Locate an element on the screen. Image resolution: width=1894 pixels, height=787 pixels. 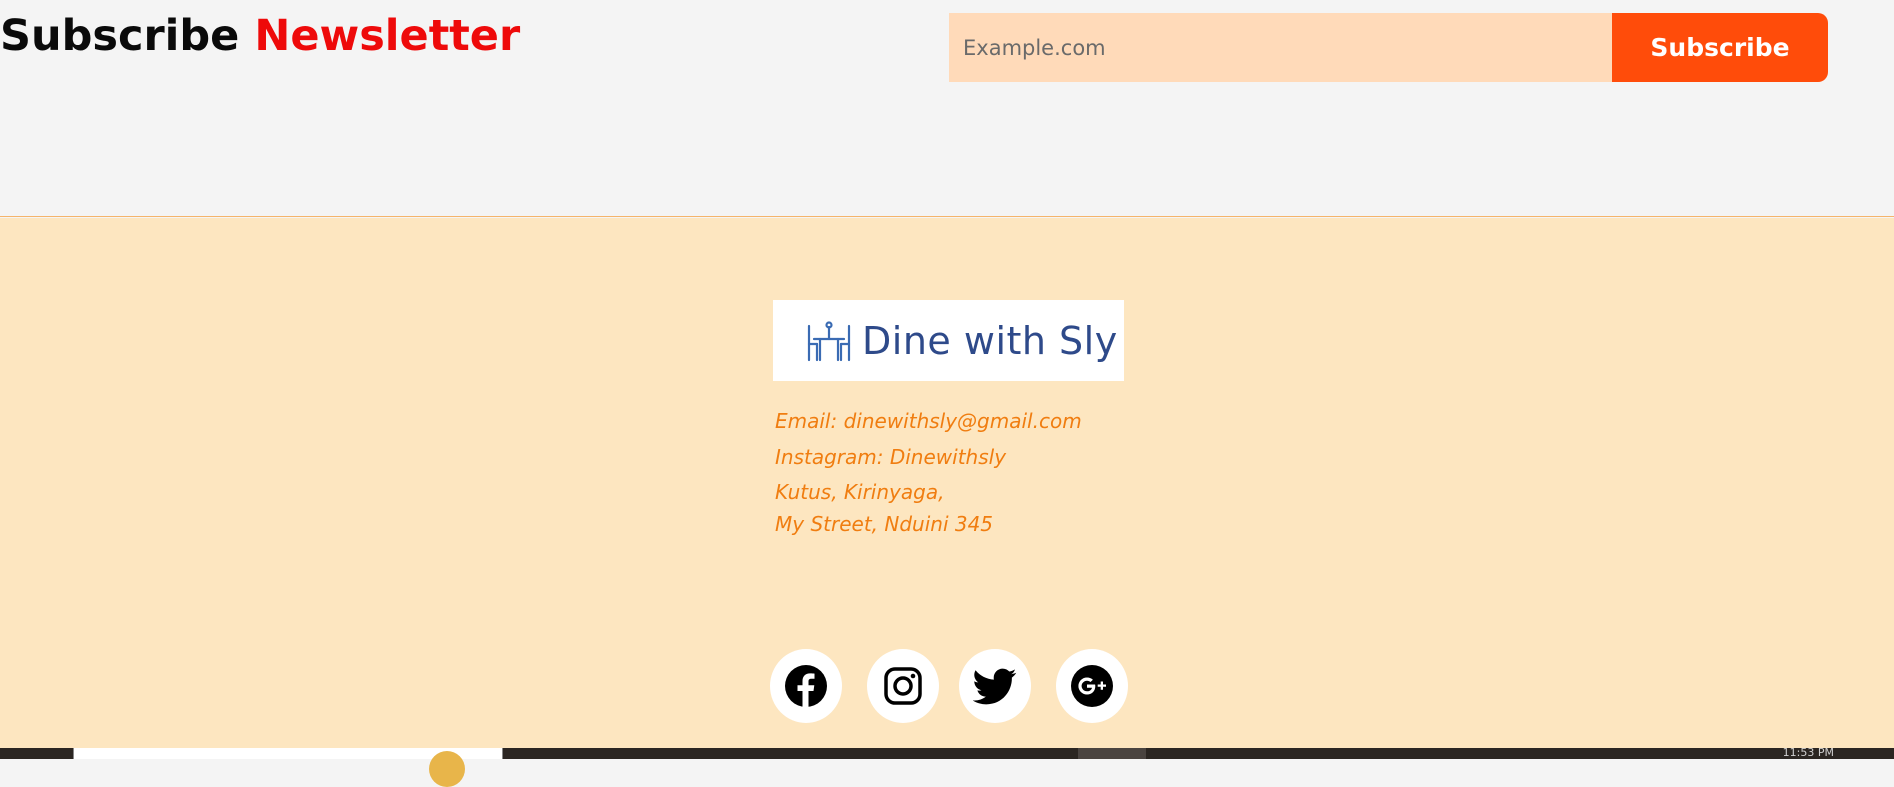
twitter-icon is located at coordinates (995, 686).